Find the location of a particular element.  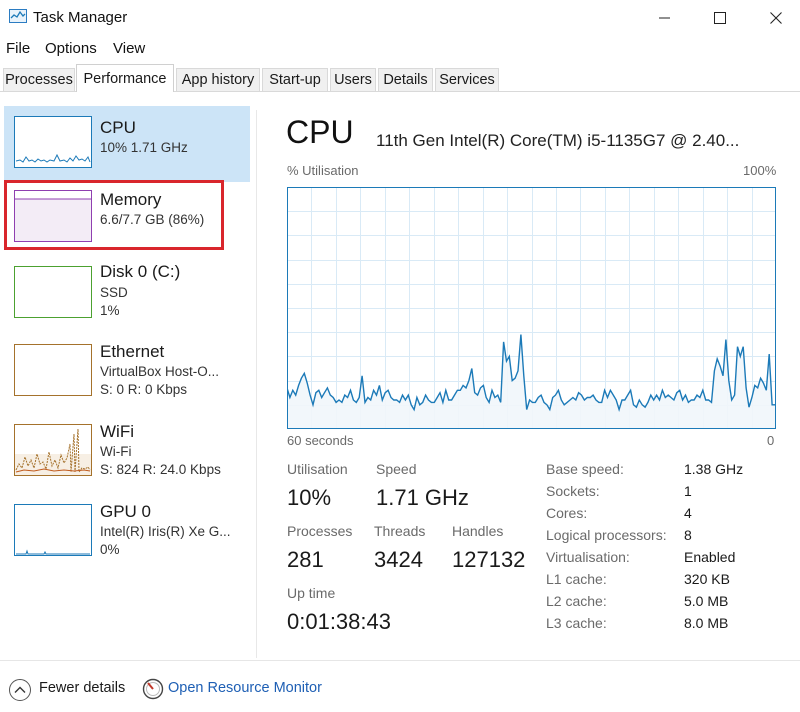

fewer-details-button: Fewer details is located at coordinates (82, 688).